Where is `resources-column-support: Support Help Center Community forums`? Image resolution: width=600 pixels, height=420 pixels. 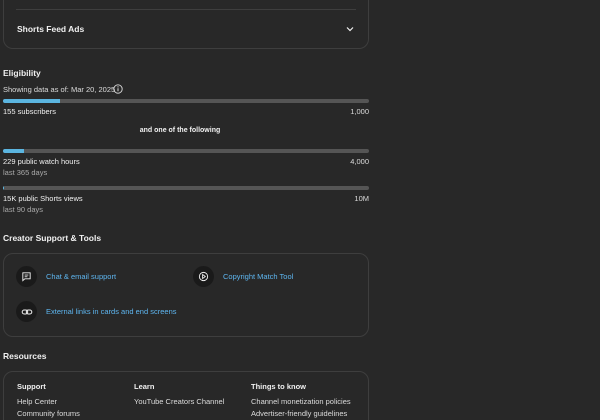
resources-column-support: Support Help Center Community forums is located at coordinates (48, 401).